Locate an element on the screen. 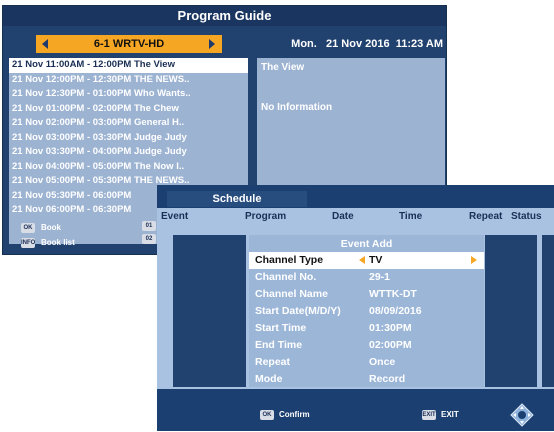 The width and height of the screenshot is (554, 432). info-key-icon: INFO is located at coordinates (28, 243).